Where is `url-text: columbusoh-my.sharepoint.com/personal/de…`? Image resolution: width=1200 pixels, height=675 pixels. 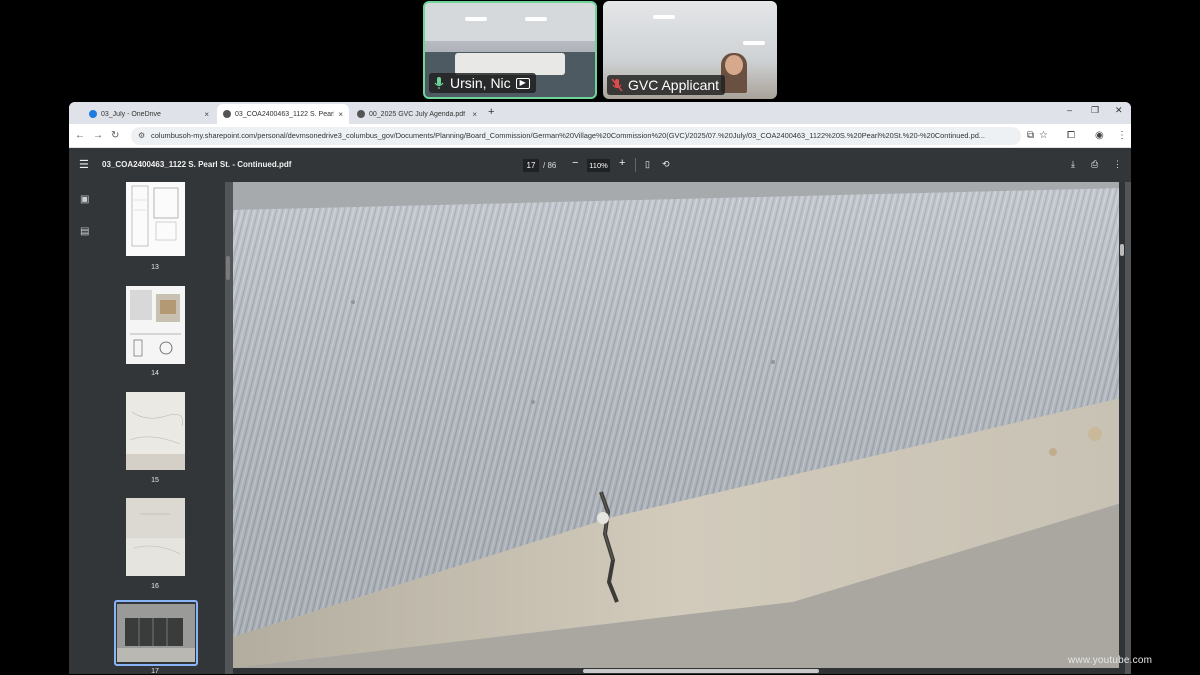
url-text: columbusoh-my.sharepoint.com/personal/de… is located at coordinates (568, 135).